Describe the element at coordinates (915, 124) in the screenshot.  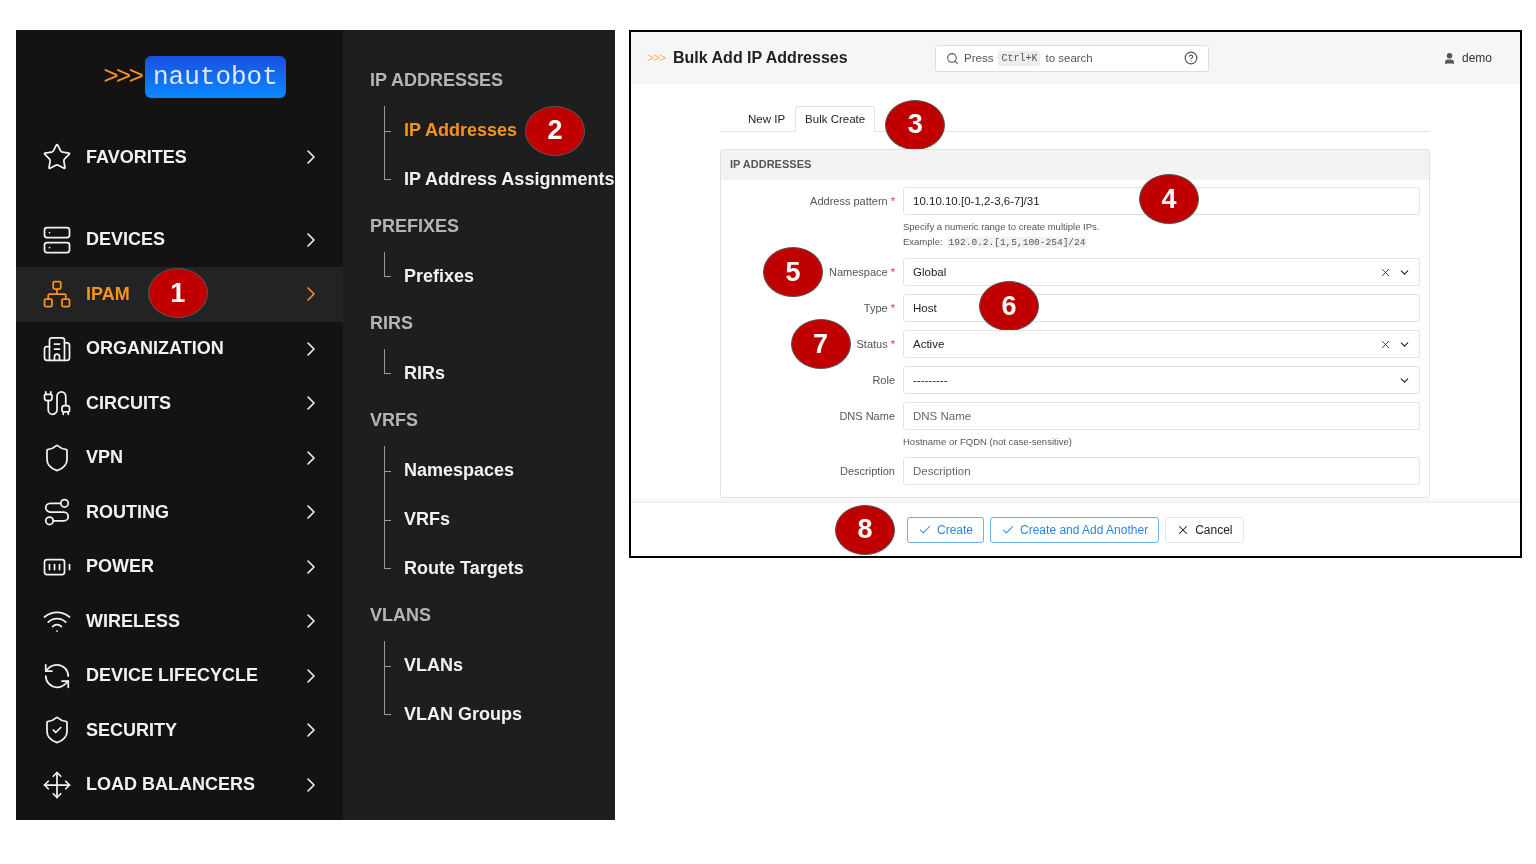
I see `callout-number: 3` at that location.